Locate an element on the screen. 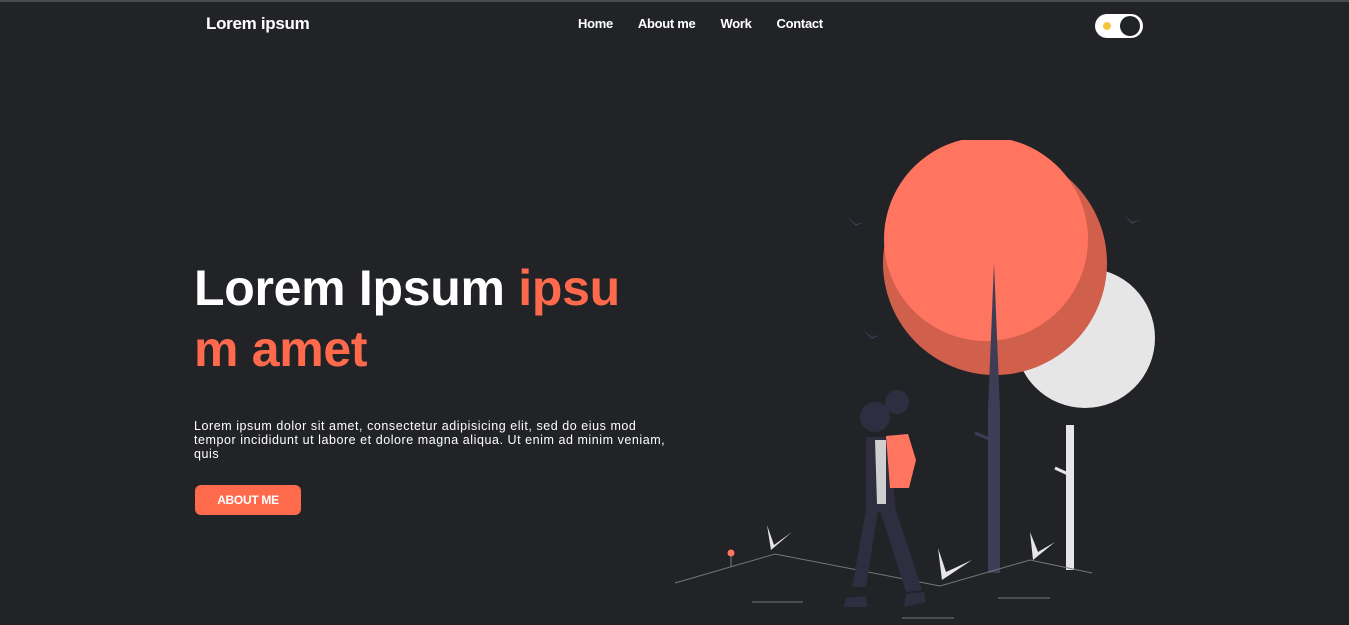 This screenshot has width=1349, height=625. hero-title-main: Lorem Ipsum is located at coordinates (349, 288).